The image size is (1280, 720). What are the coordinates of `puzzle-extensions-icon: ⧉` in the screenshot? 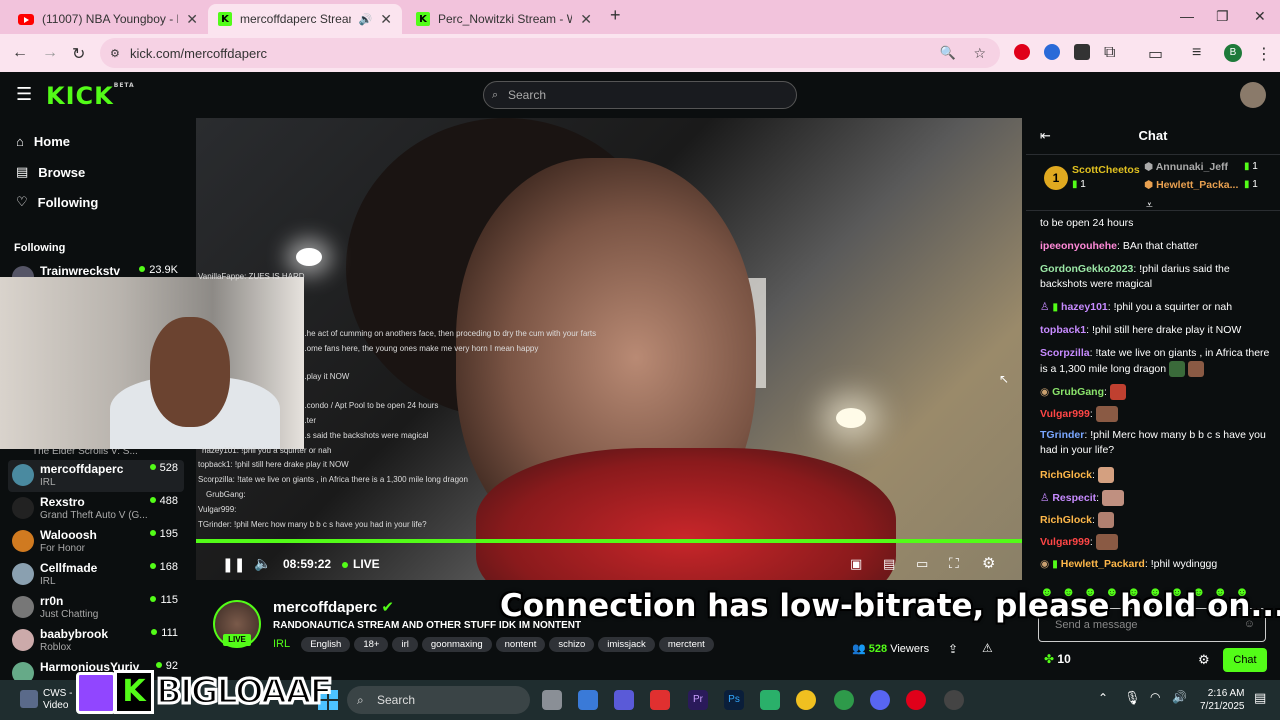 It's located at (1109, 53).